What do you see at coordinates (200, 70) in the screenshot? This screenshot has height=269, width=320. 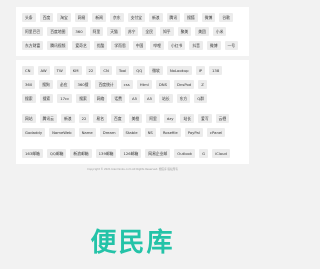 I see `site-link: IP` at bounding box center [200, 70].